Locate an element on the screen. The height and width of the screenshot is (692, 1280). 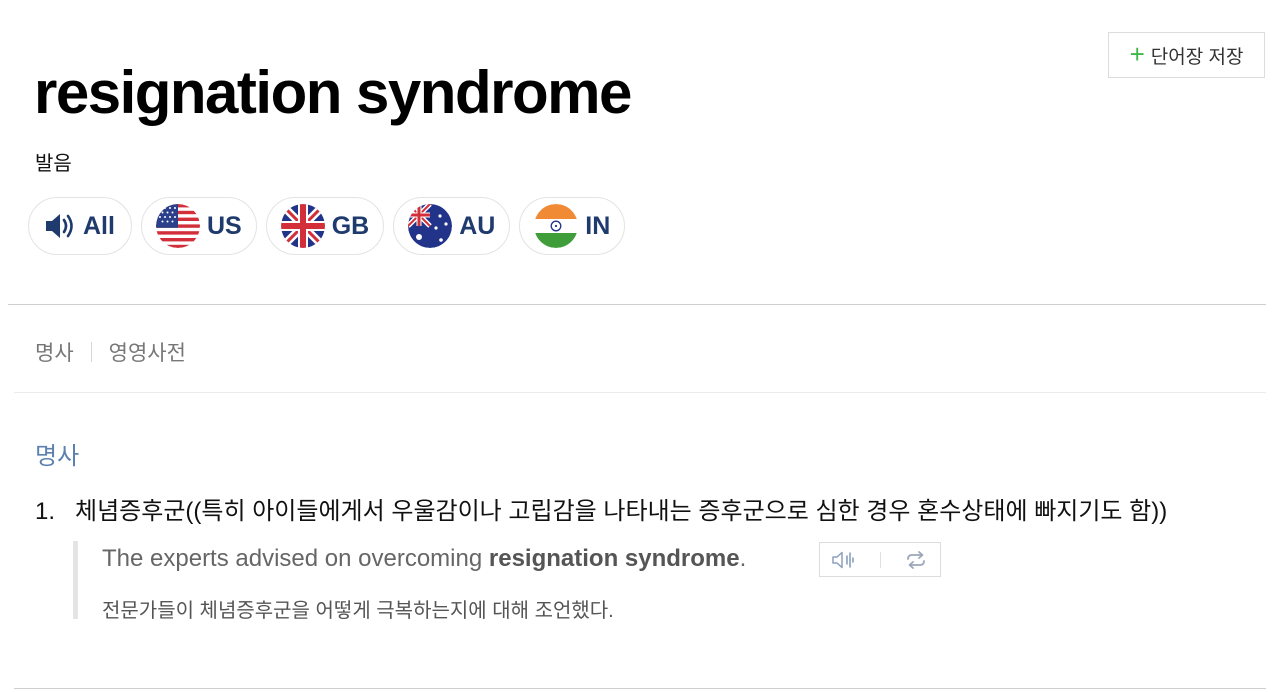
plus-icon: + is located at coordinates (1137, 54).